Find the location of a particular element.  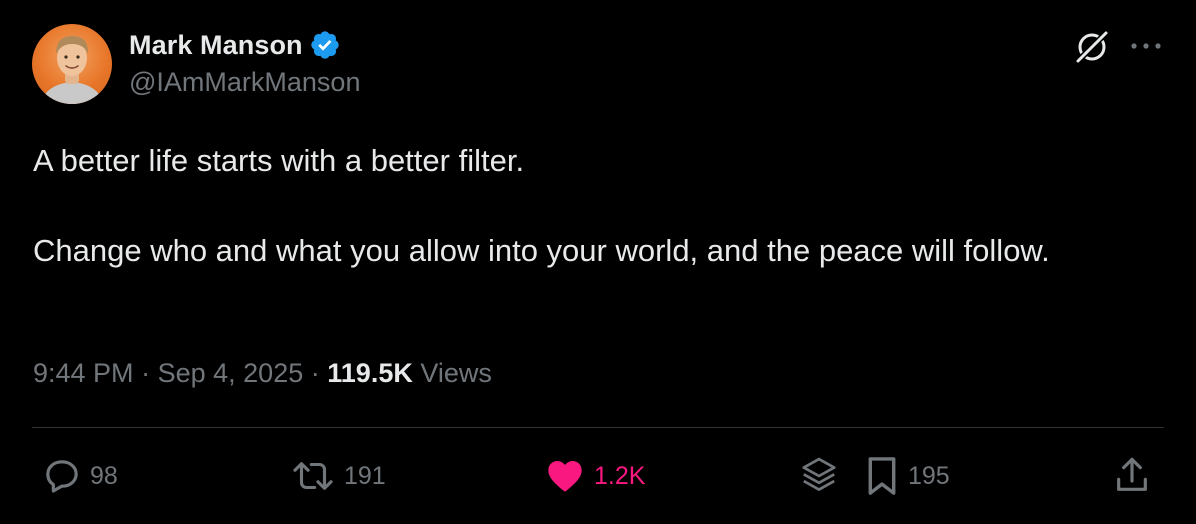

grok-analyze-button is located at coordinates (819, 476).